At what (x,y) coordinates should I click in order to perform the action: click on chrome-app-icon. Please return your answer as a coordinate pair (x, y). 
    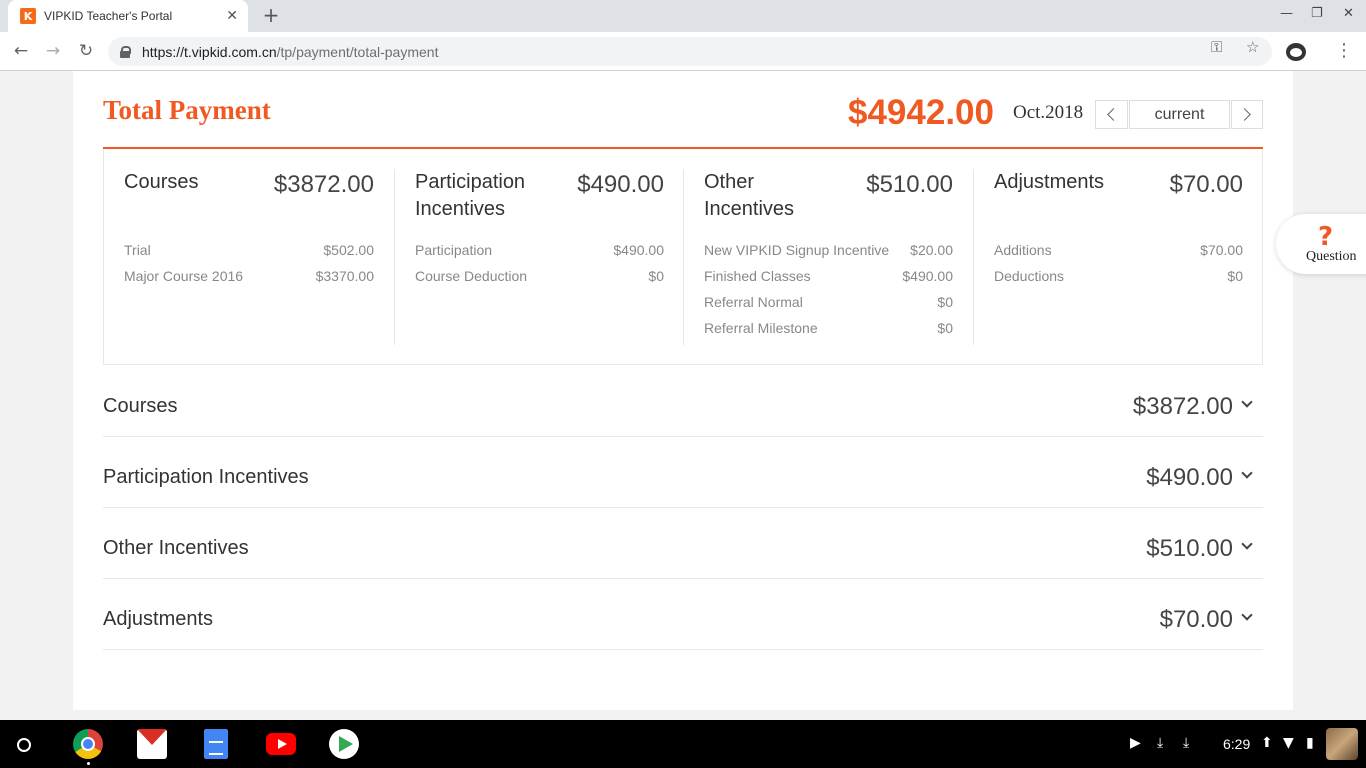
    Looking at the image, I should click on (88, 744).